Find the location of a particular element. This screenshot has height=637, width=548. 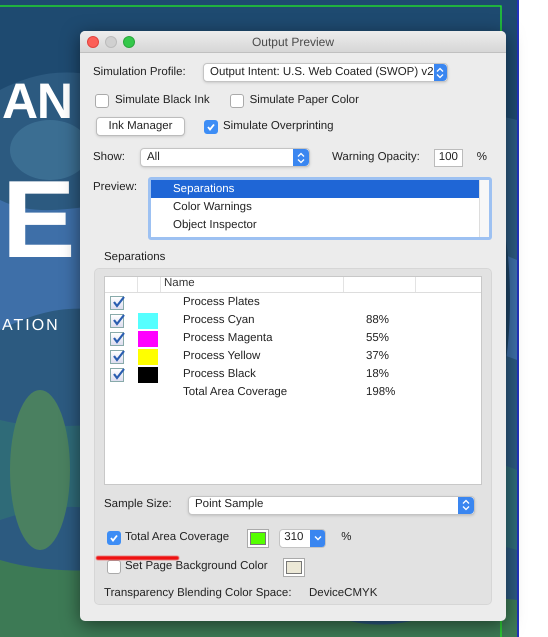

field-label: Preview: is located at coordinates (115, 188).